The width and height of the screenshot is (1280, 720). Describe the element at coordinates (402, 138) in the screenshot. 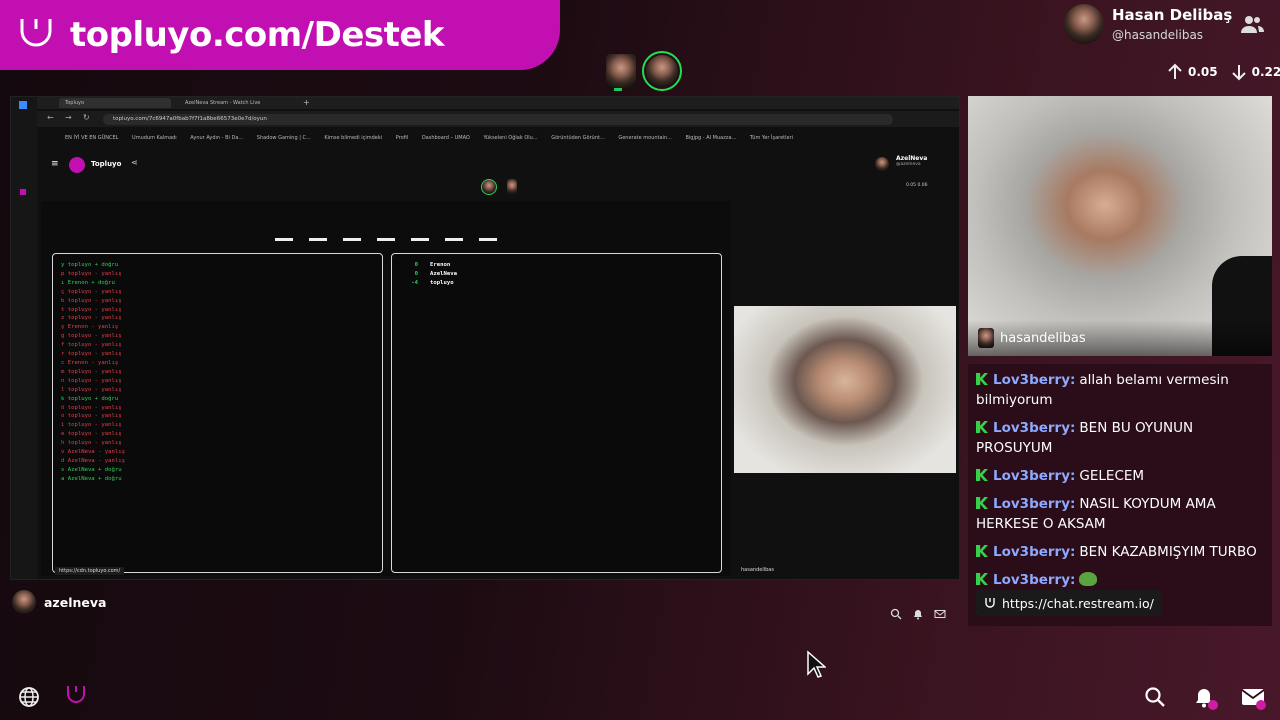

I see `bookmark: Profil` at that location.